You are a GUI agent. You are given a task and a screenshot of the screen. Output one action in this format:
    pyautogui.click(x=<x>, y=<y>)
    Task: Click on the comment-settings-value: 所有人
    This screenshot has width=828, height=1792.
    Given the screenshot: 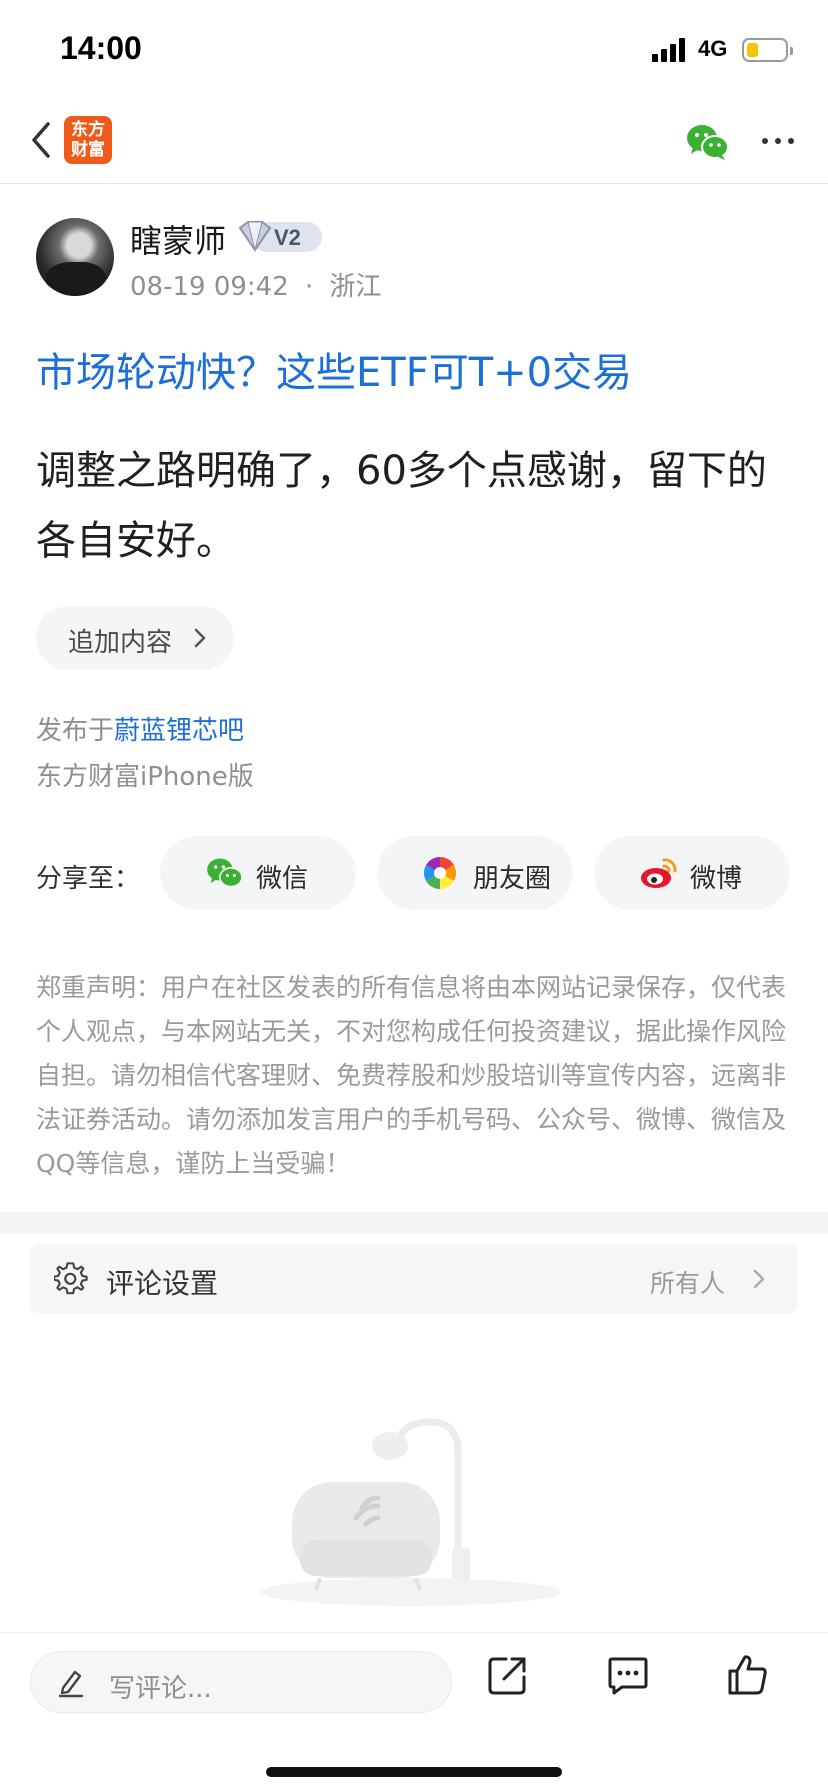 What is the action you would take?
    pyautogui.click(x=688, y=1283)
    